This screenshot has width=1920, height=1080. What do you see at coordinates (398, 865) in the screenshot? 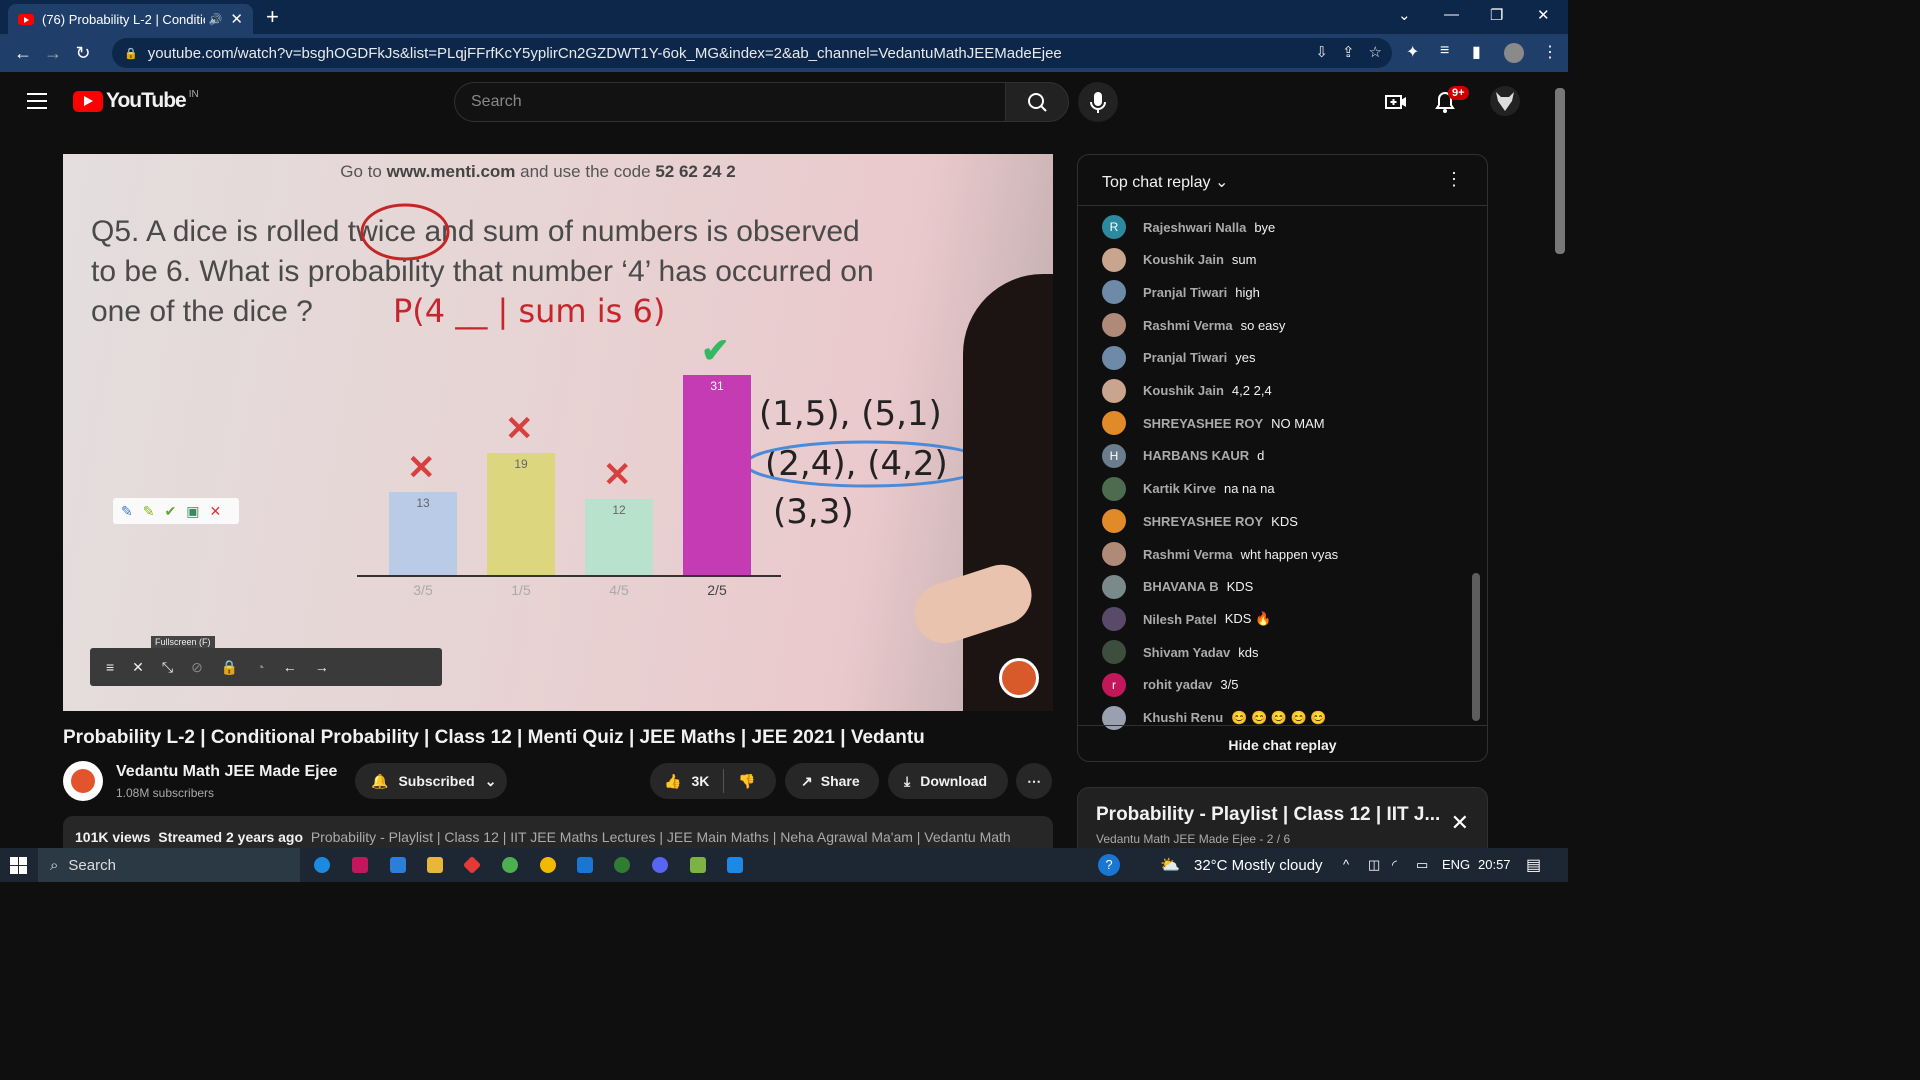
I see `store-icon` at bounding box center [398, 865].